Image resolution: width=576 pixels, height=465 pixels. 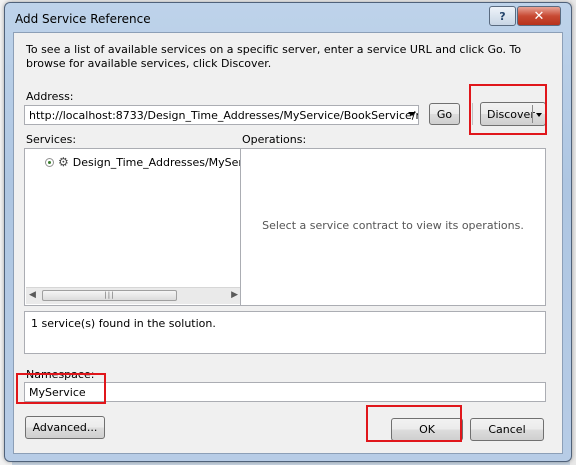 What do you see at coordinates (539, 115) in the screenshot?
I see `discover-dropdown-icon` at bounding box center [539, 115].